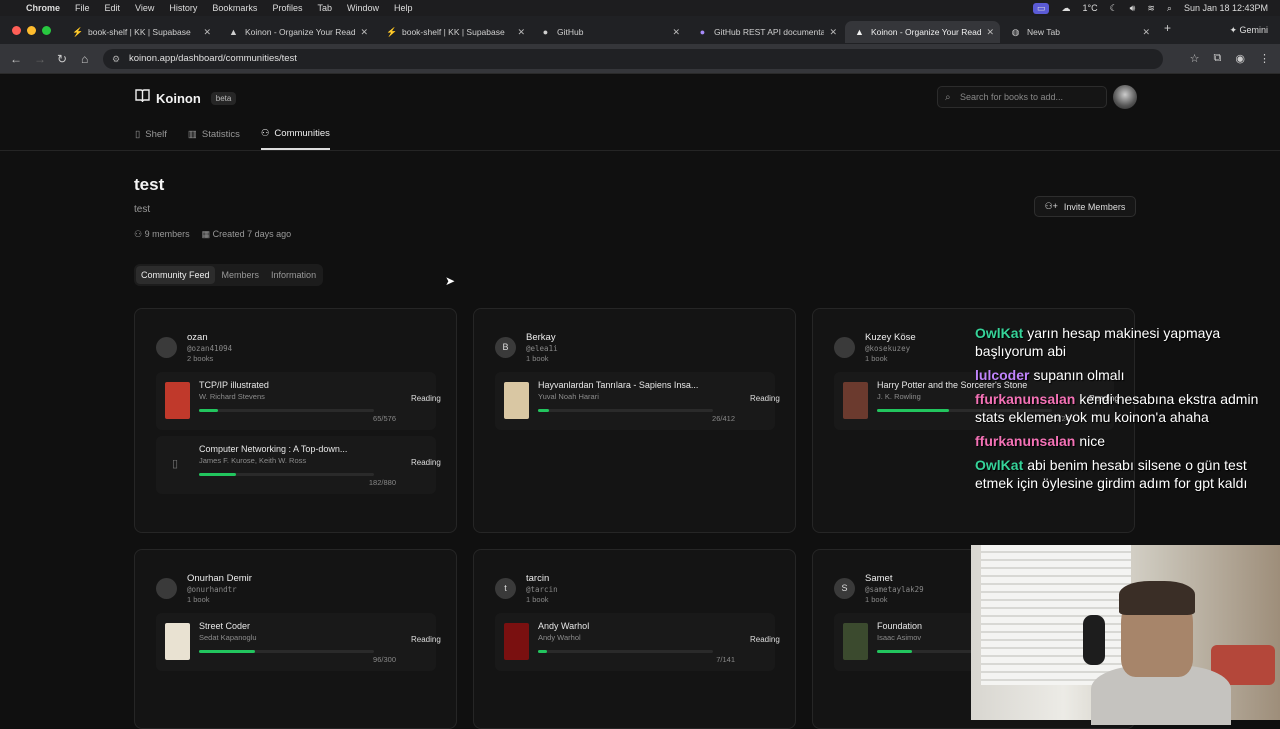 The width and height of the screenshot is (1280, 729). Describe the element at coordinates (633, 59) in the screenshot. I see `address-bar: ⚙ koinon.app/dashboard/communities/test` at that location.